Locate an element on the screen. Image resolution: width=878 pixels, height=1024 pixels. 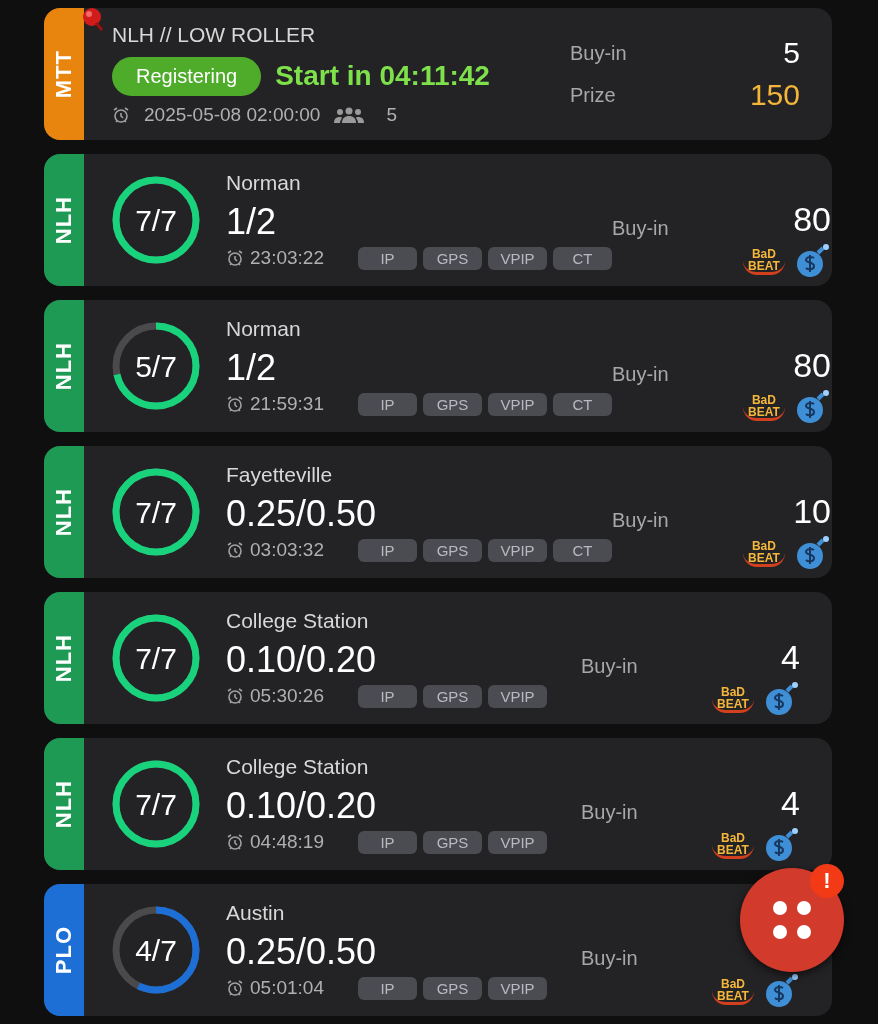
table-card: NLH 7/7 Norman 1/2 23:03:22 IP GPS VPIP CT Buy-in 80 BaD BEAT is located at coordinates (438, 220).